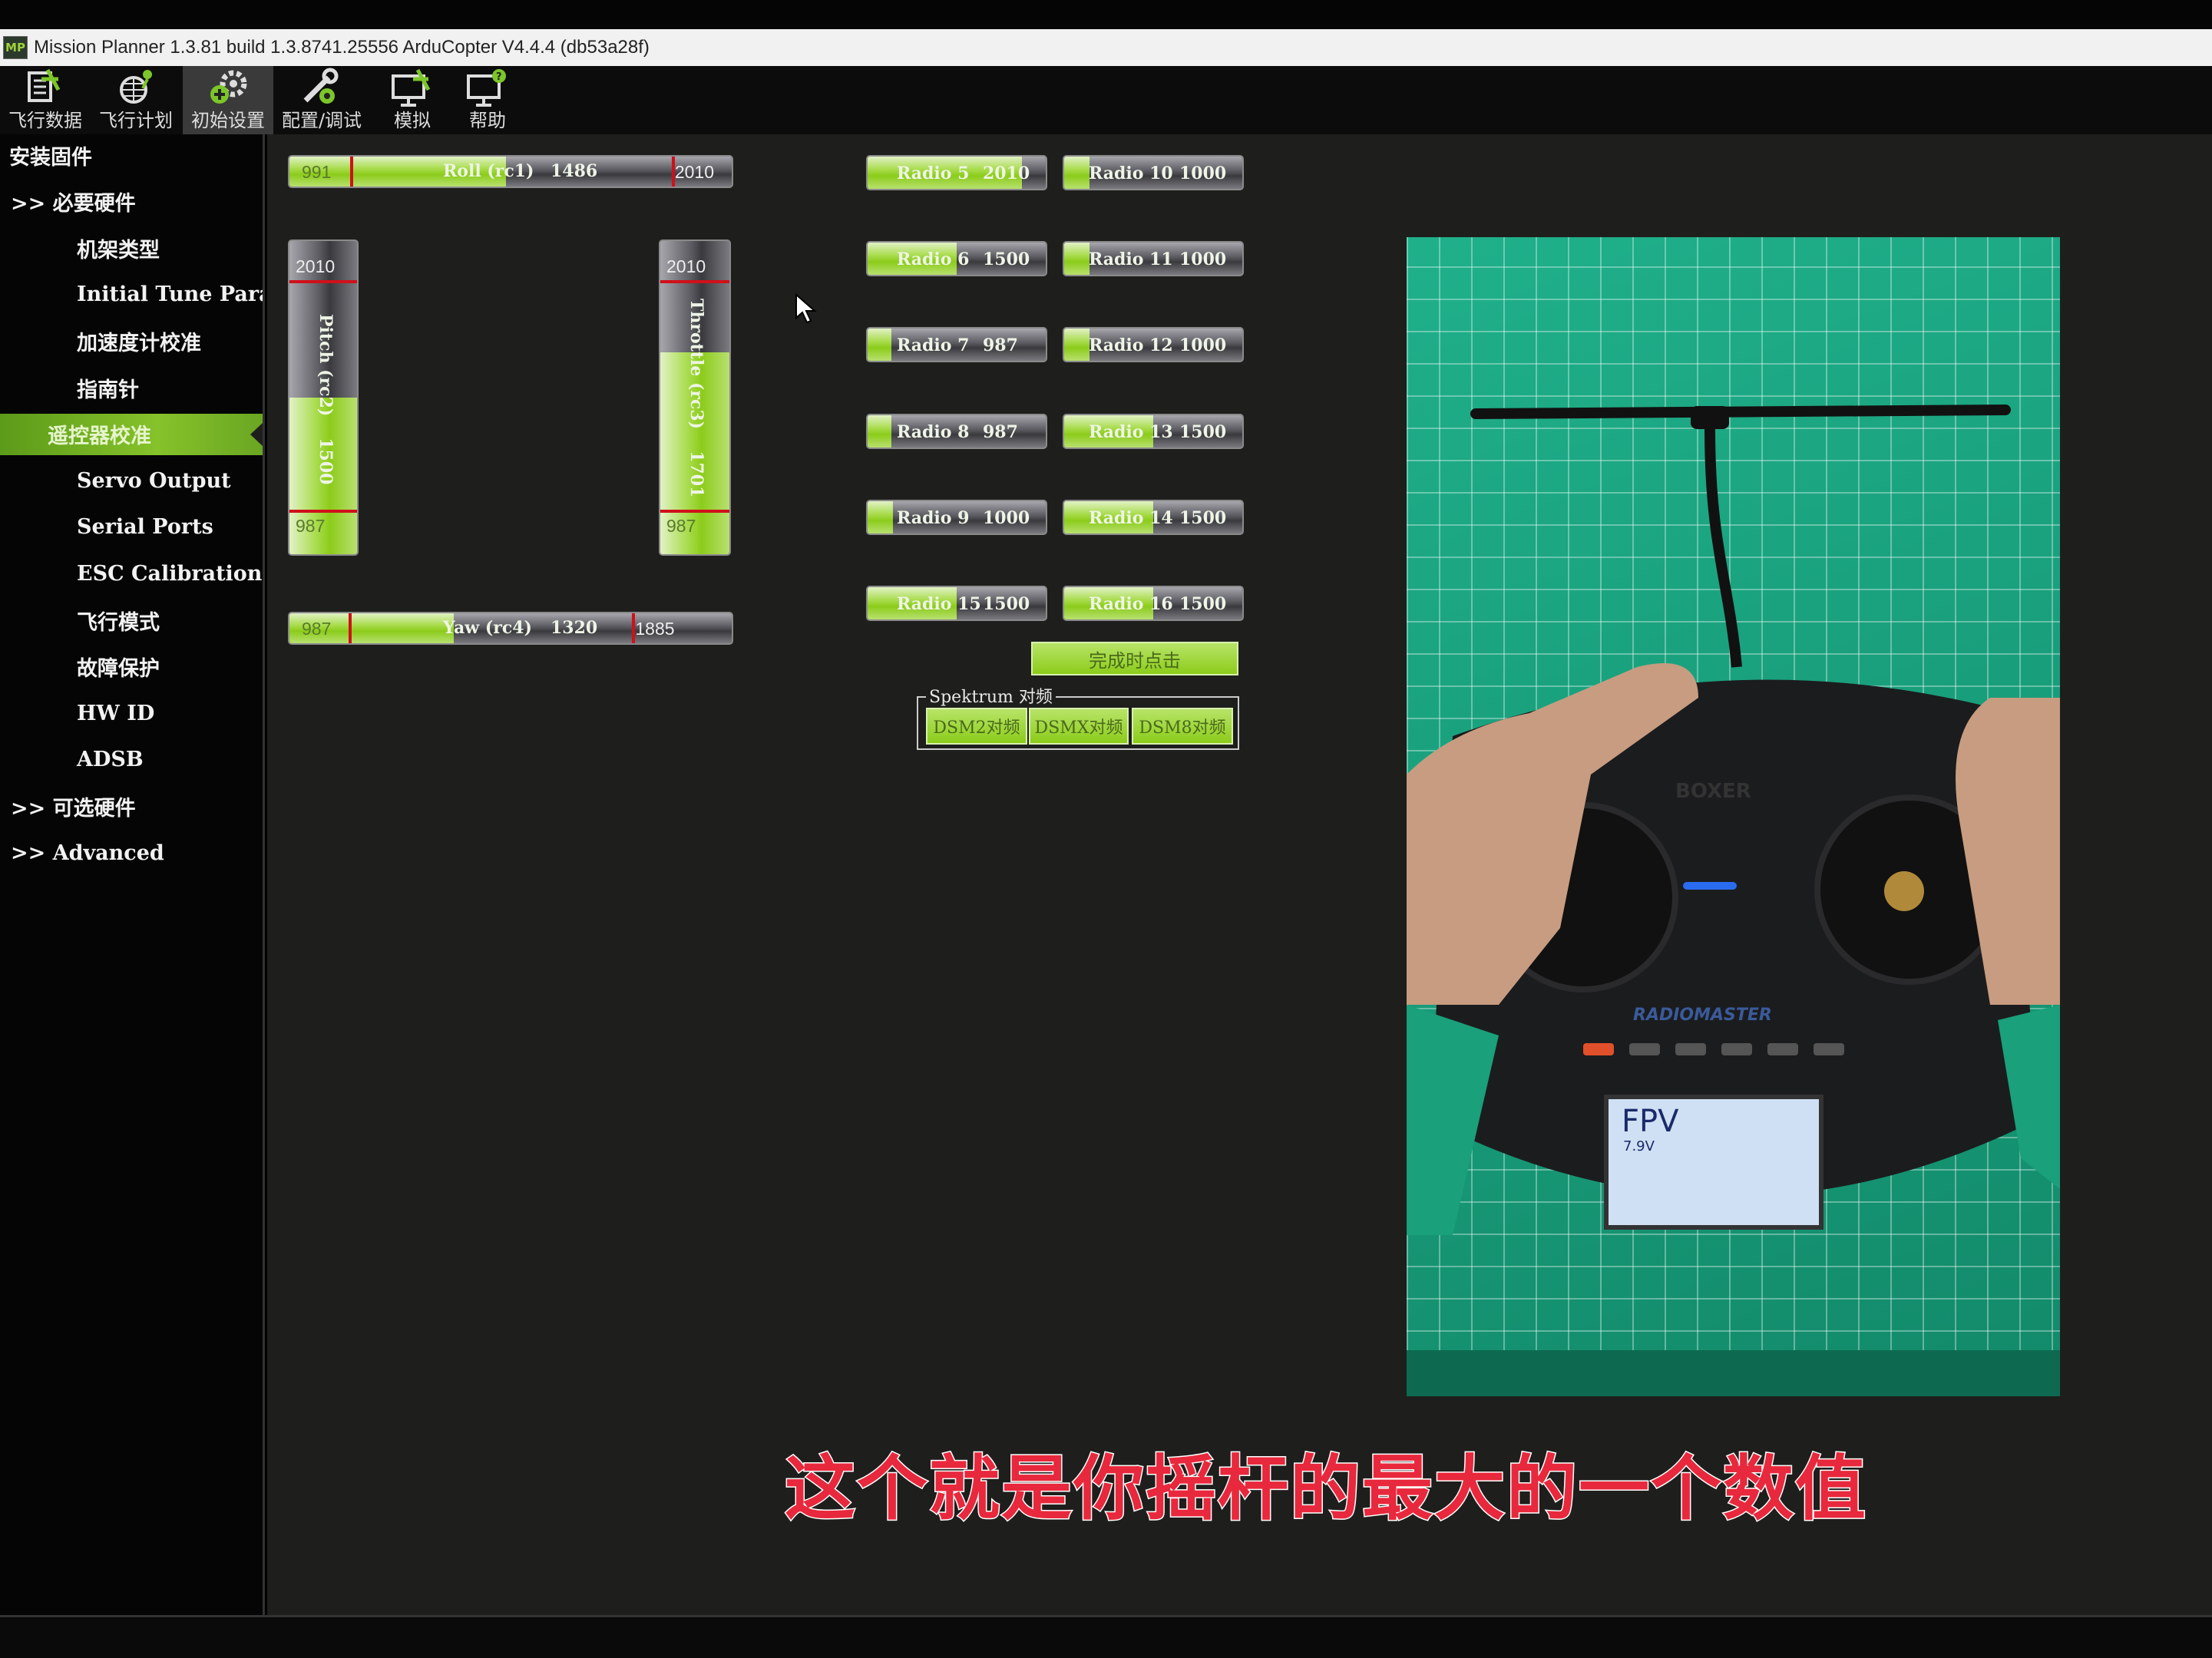  Describe the element at coordinates (511, 171) in the screenshot. I see `roll-bar: 991 2010 Roll (rc1) 1486` at that location.